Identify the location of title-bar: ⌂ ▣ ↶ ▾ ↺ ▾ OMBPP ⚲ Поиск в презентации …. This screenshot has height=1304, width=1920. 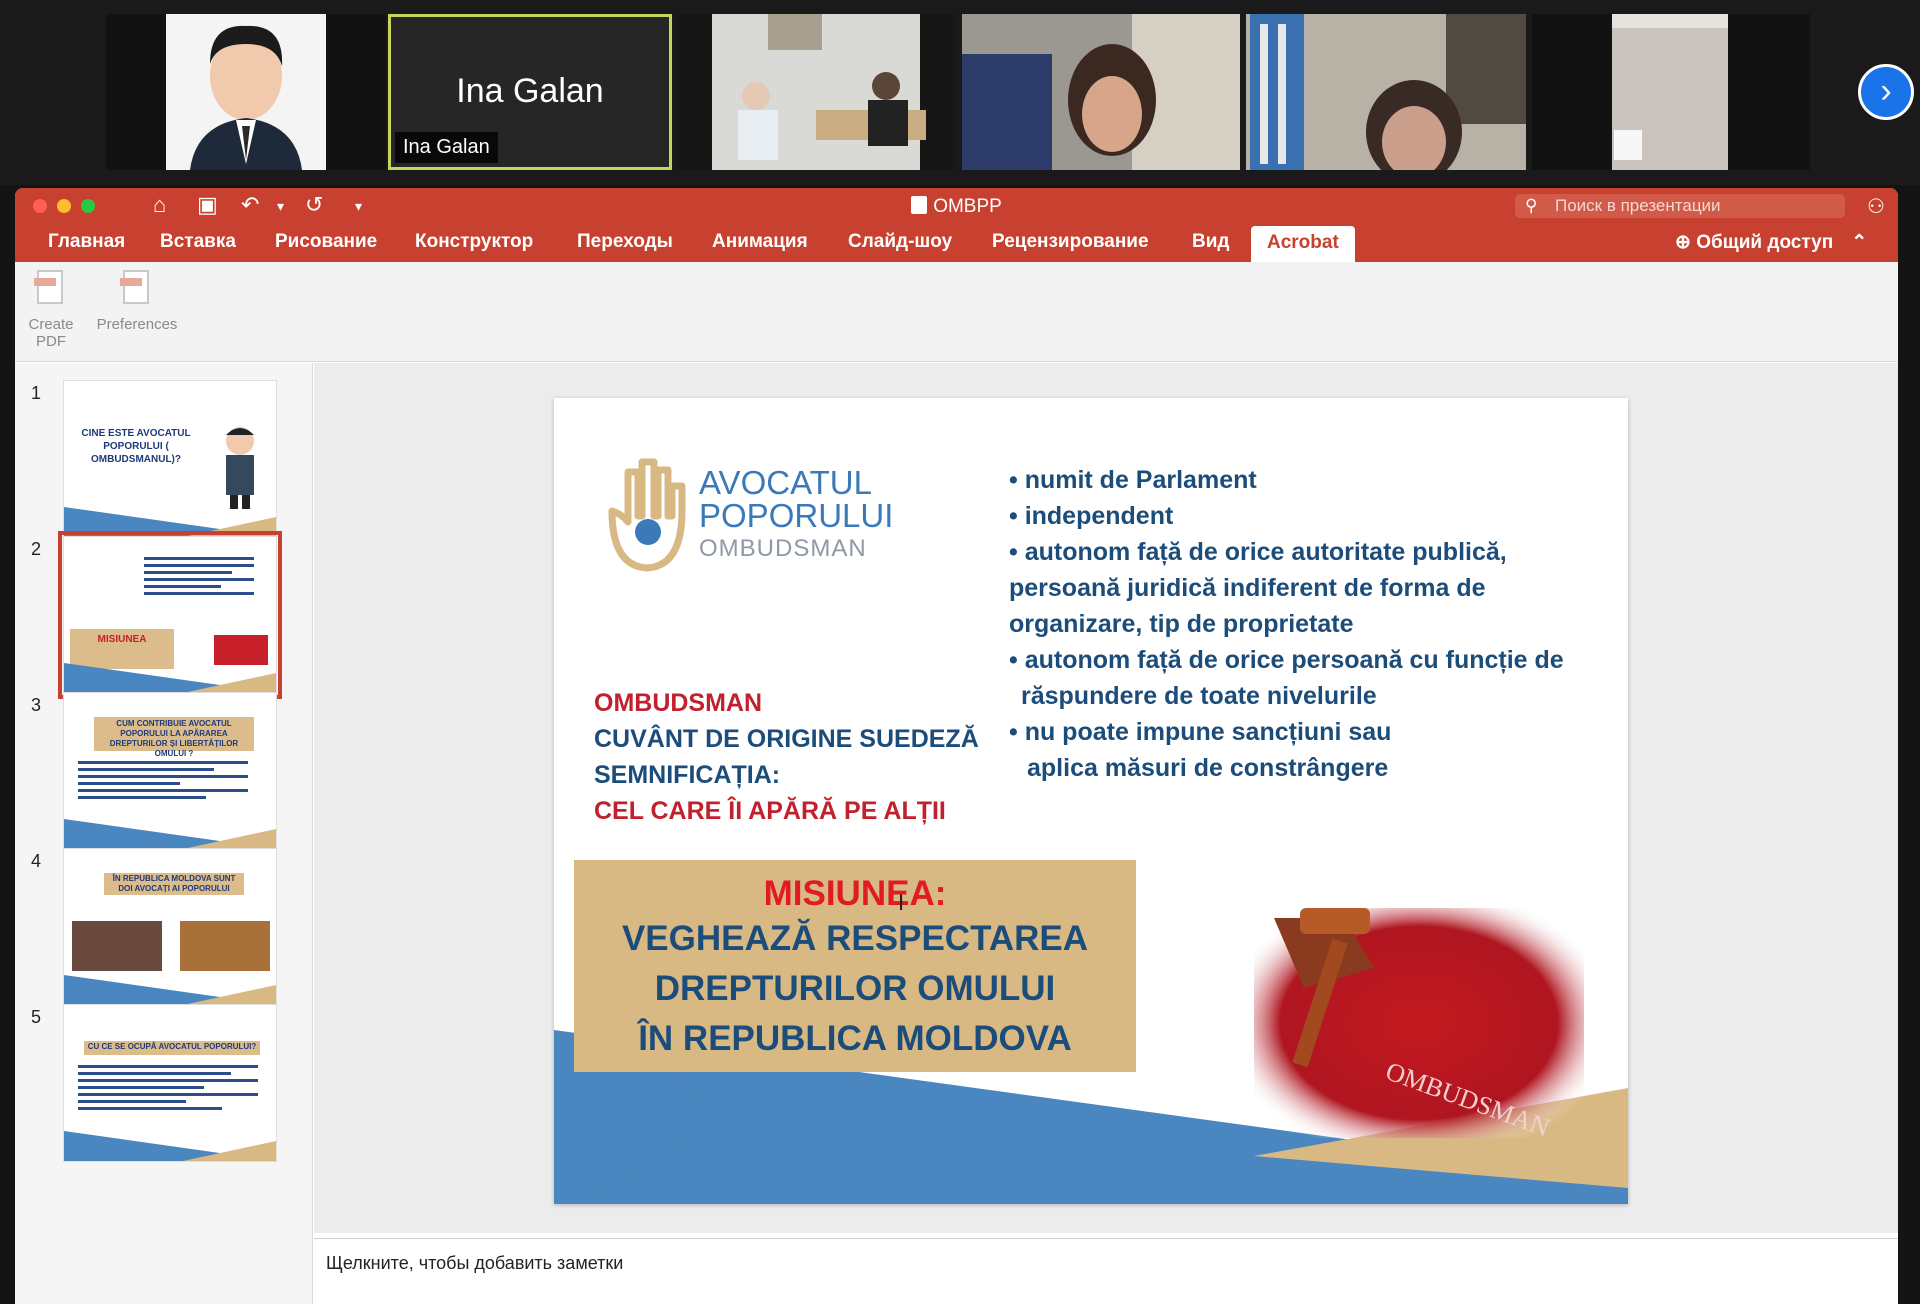
(956, 205).